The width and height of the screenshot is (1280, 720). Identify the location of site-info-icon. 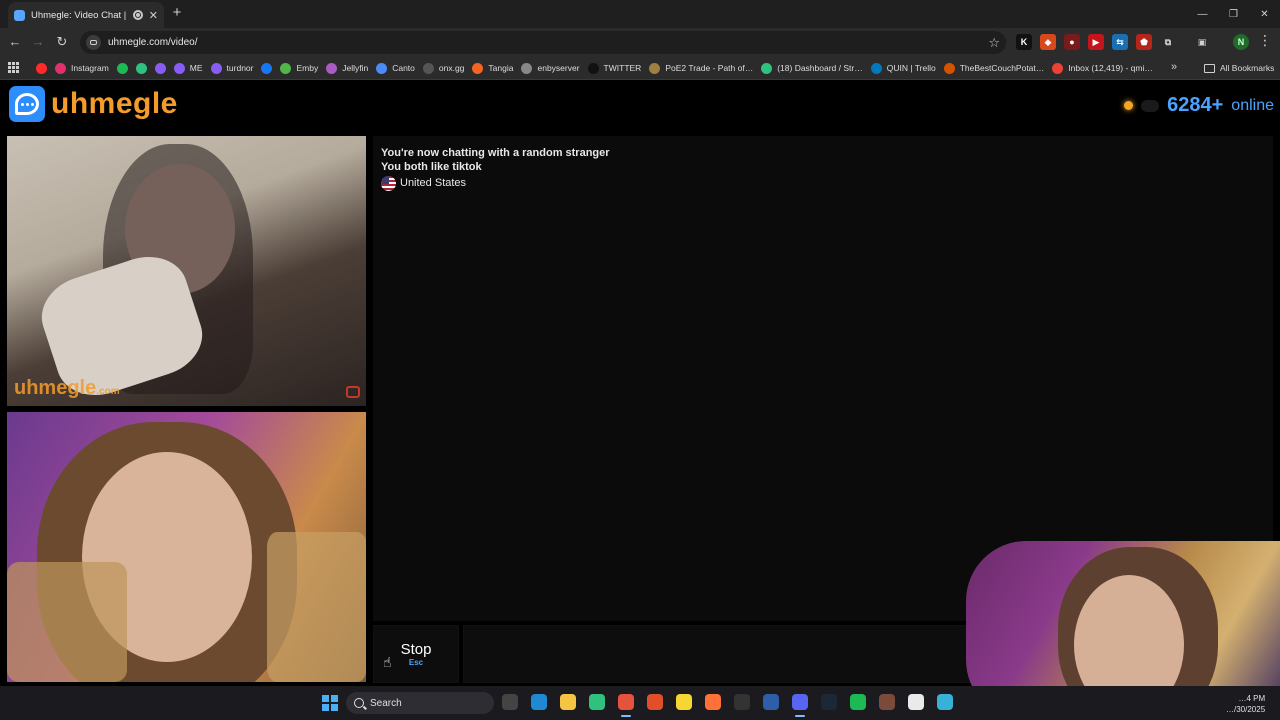
(93, 42).